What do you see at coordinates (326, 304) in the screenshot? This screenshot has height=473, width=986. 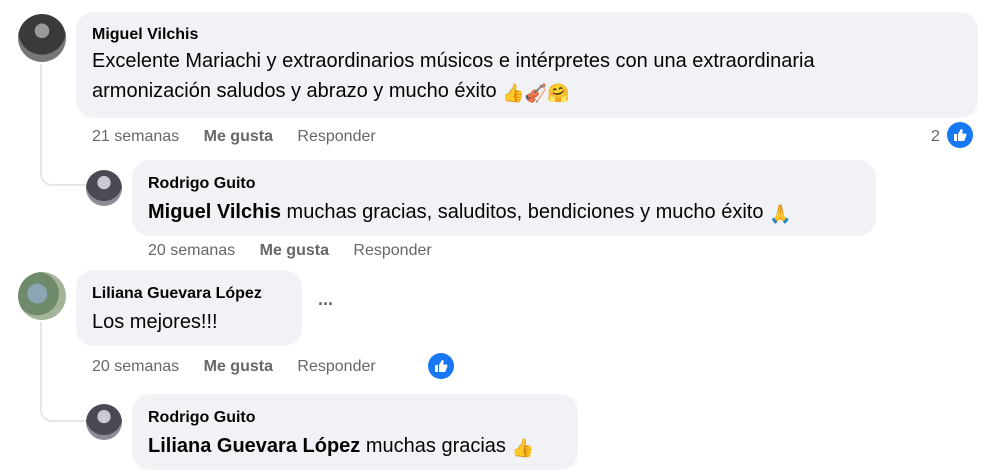 I see `more-options-button: ···` at bounding box center [326, 304].